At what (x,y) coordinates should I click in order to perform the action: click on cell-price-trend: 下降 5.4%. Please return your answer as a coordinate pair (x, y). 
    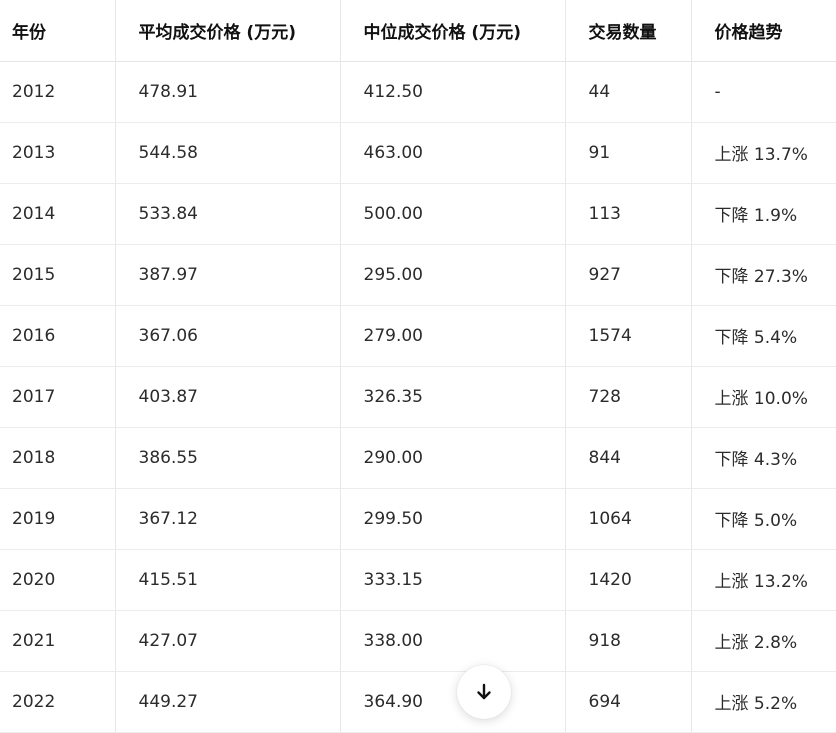
    Looking at the image, I should click on (763, 336).